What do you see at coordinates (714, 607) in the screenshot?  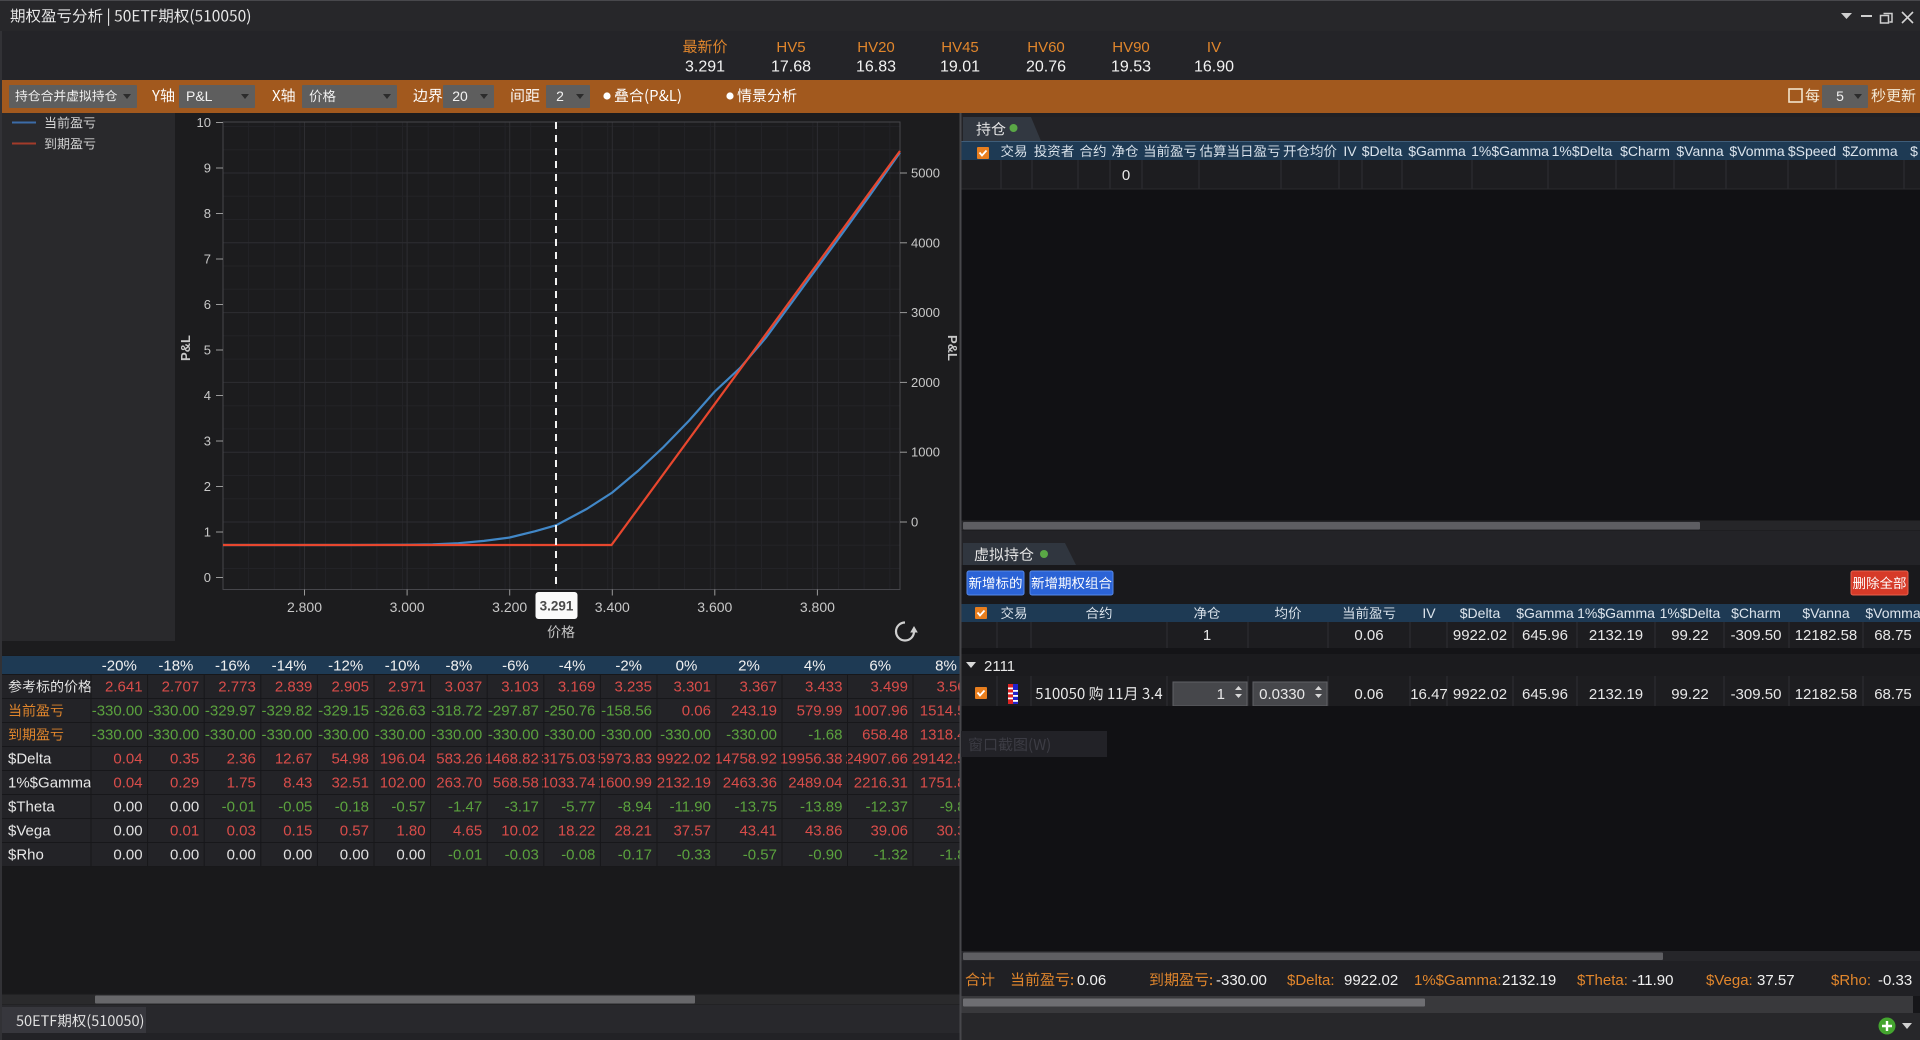 I see `svg-text: 3.600` at bounding box center [714, 607].